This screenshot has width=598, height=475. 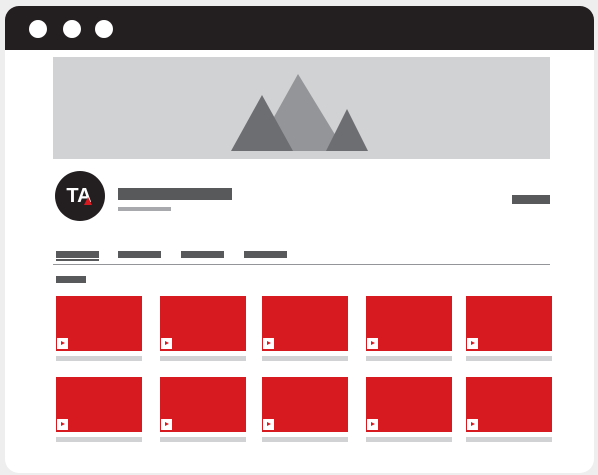 I want to click on tab-playlists, so click(x=202, y=254).